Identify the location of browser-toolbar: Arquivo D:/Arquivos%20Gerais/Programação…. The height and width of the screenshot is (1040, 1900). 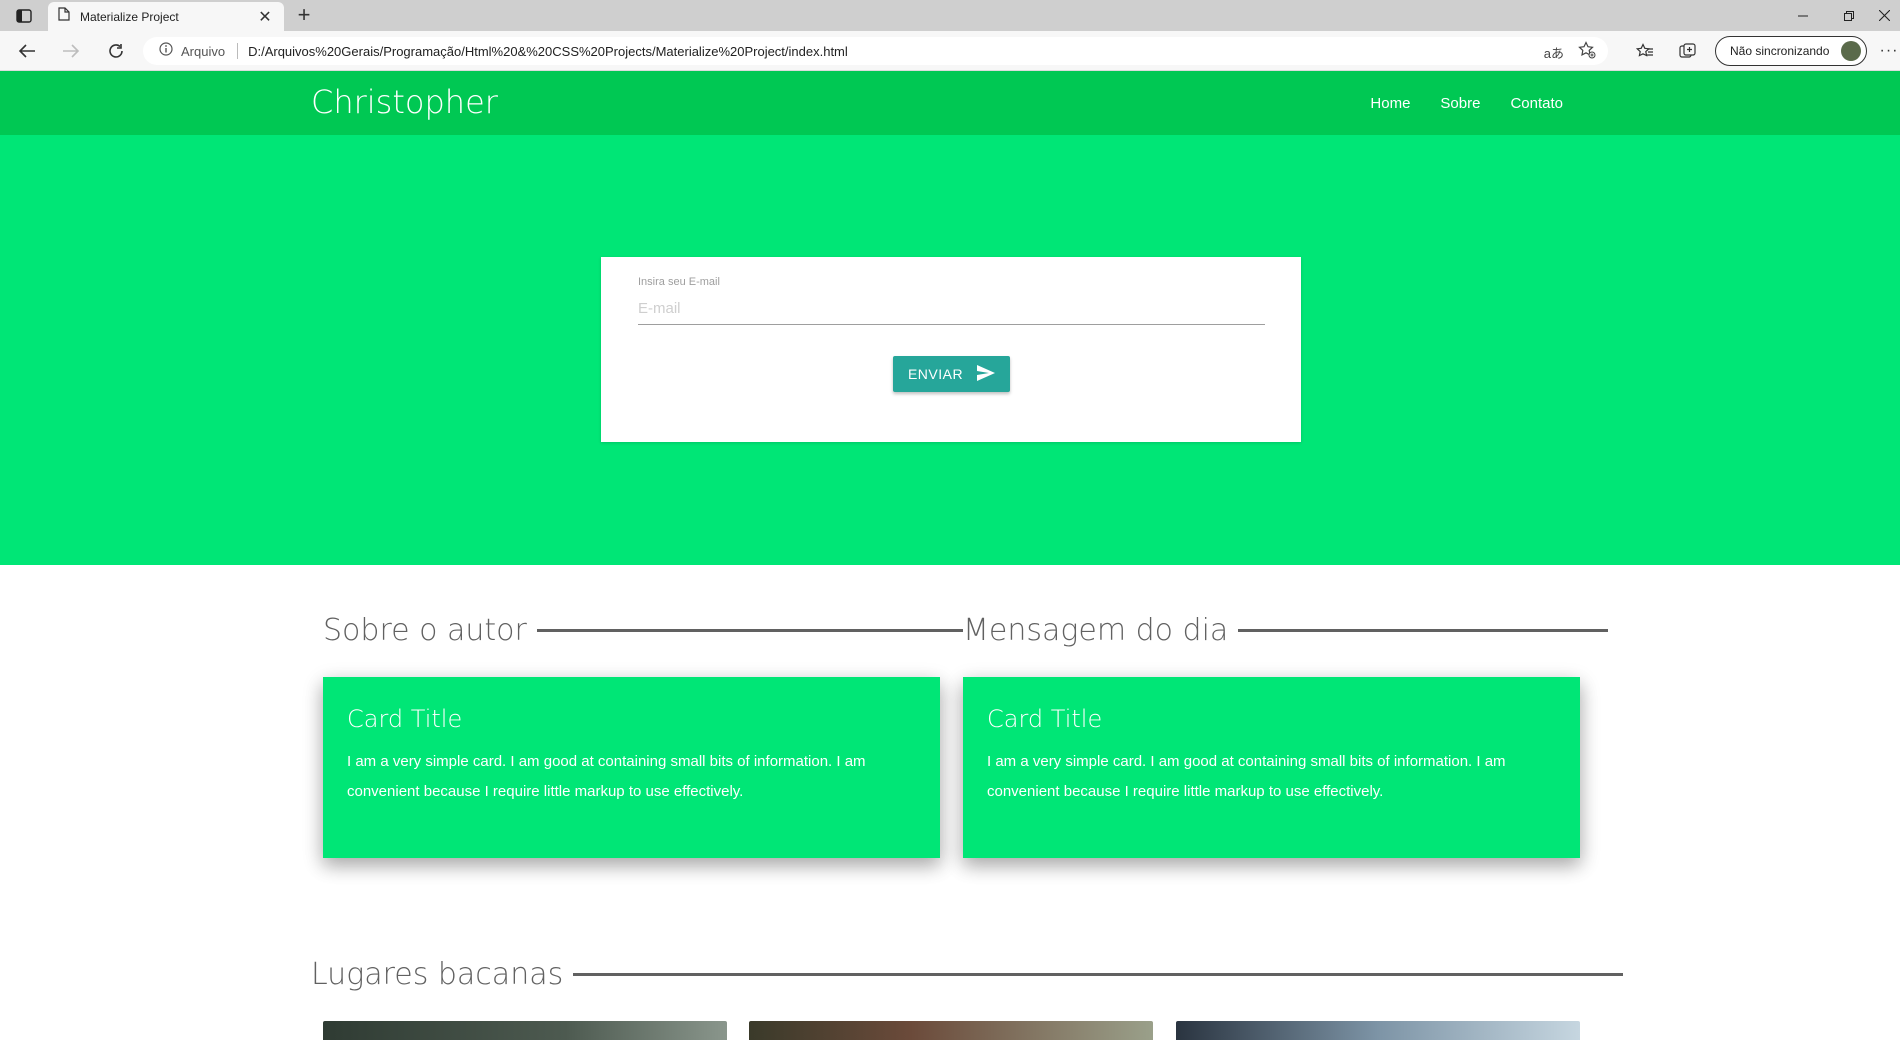
(950, 51).